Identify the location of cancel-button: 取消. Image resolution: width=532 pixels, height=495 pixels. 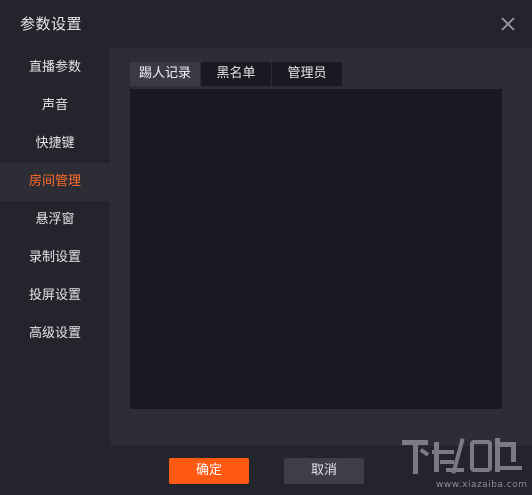
(324, 471).